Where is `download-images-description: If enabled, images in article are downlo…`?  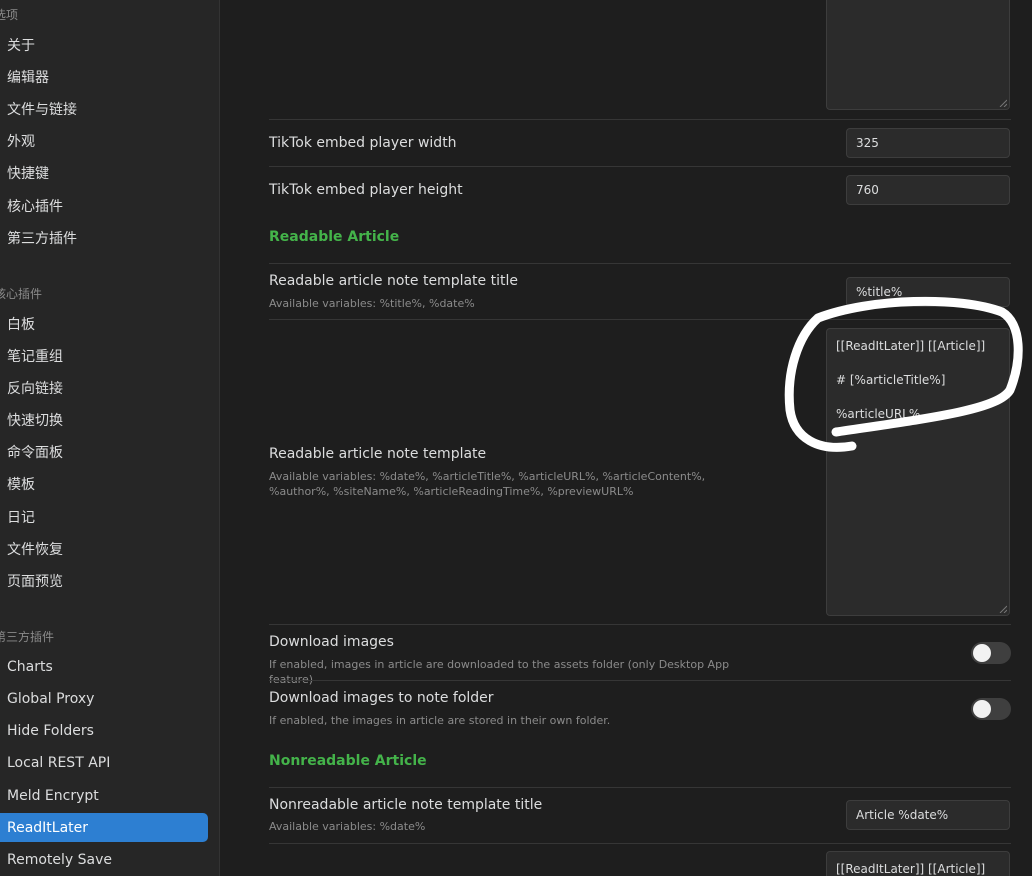
download-images-description: If enabled, images in article are downlo… is located at coordinates (499, 672).